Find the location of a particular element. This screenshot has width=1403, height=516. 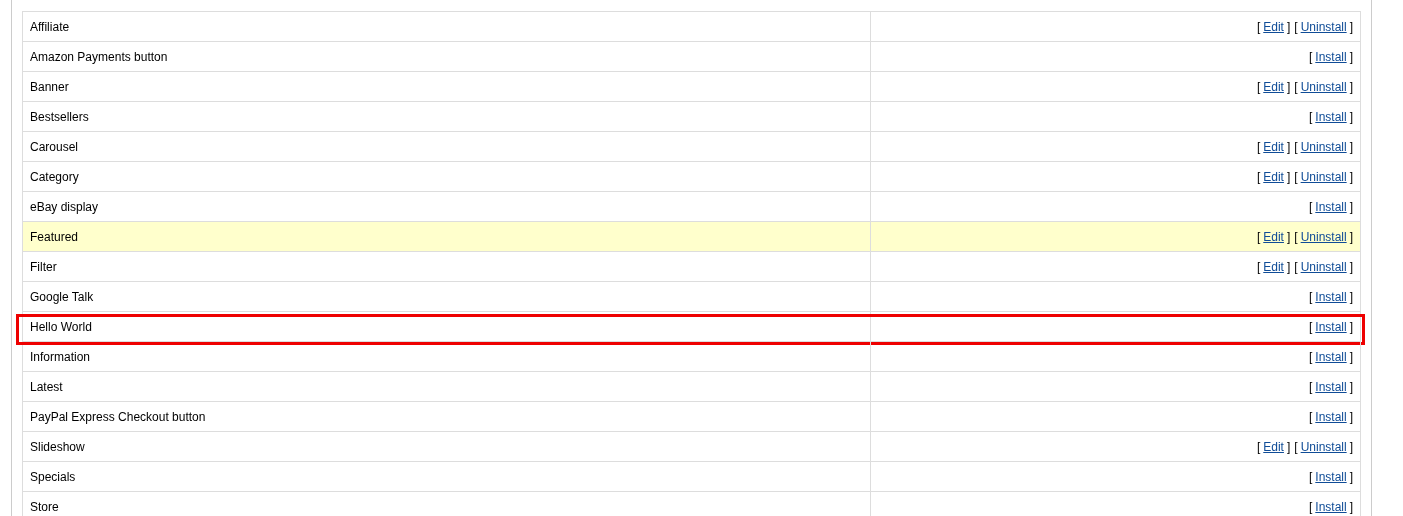

module-name: Slideshow is located at coordinates (57, 446).